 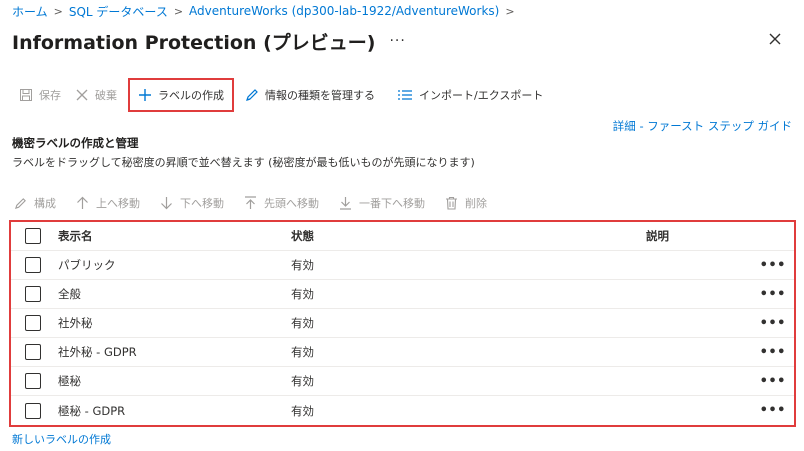 What do you see at coordinates (402, 410) in the screenshot?
I see `table-row: 極秘 - GDPR 有効 •••` at bounding box center [402, 410].